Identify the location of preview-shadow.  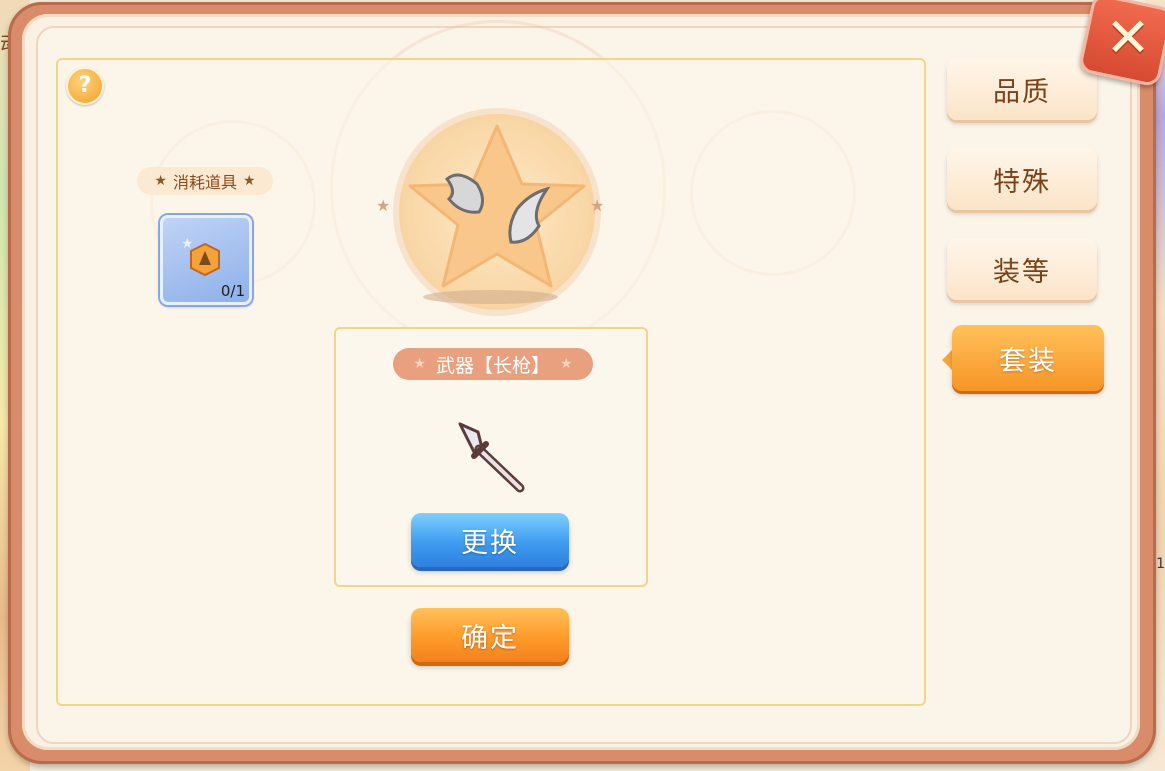
(490, 297).